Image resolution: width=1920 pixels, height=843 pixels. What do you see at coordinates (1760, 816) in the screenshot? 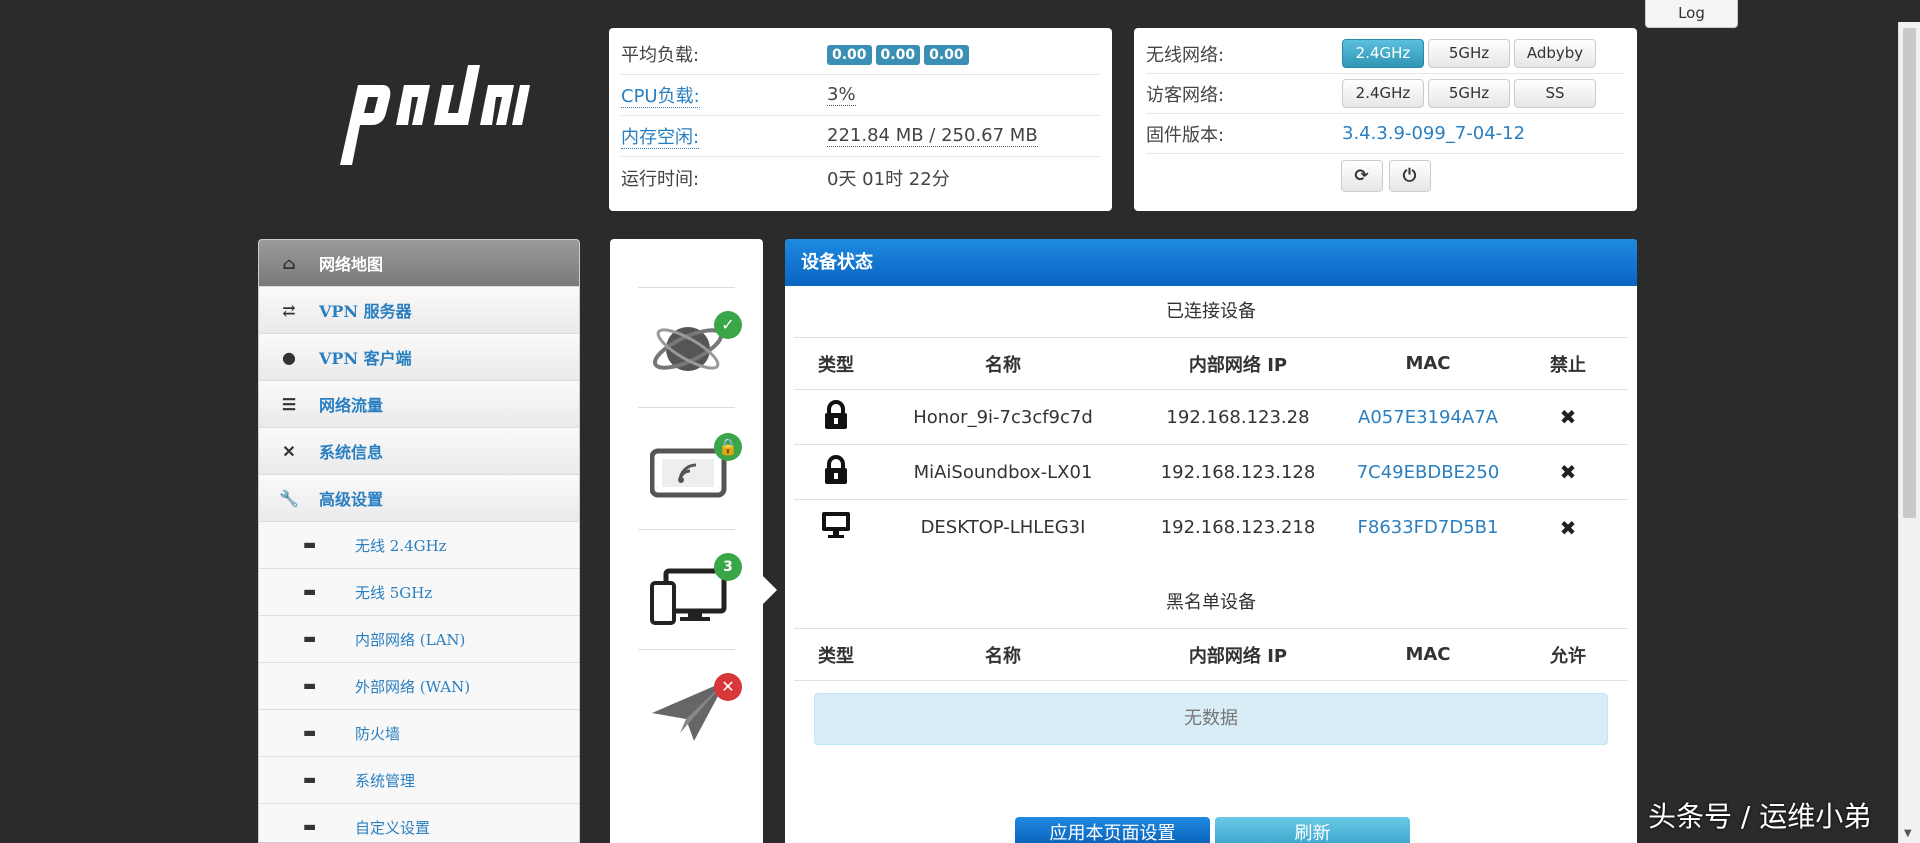
I see `watermark: 头条号 / 运维小弟` at bounding box center [1760, 816].